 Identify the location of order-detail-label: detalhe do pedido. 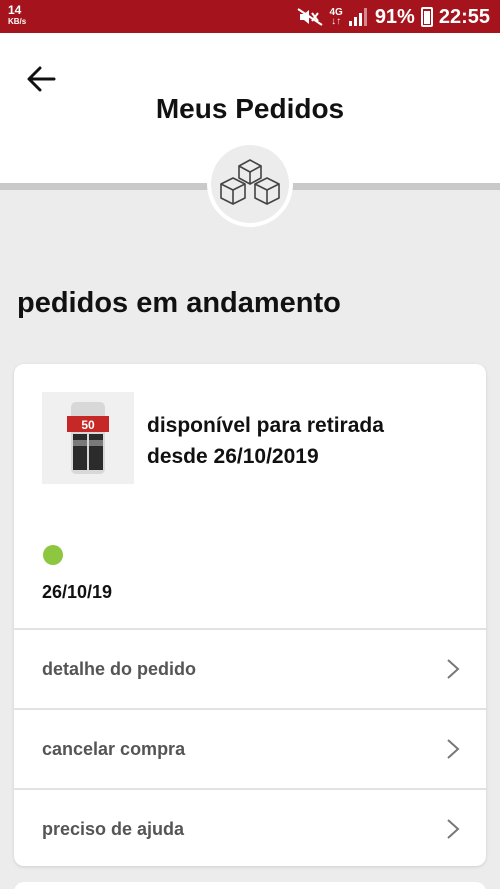
(119, 668).